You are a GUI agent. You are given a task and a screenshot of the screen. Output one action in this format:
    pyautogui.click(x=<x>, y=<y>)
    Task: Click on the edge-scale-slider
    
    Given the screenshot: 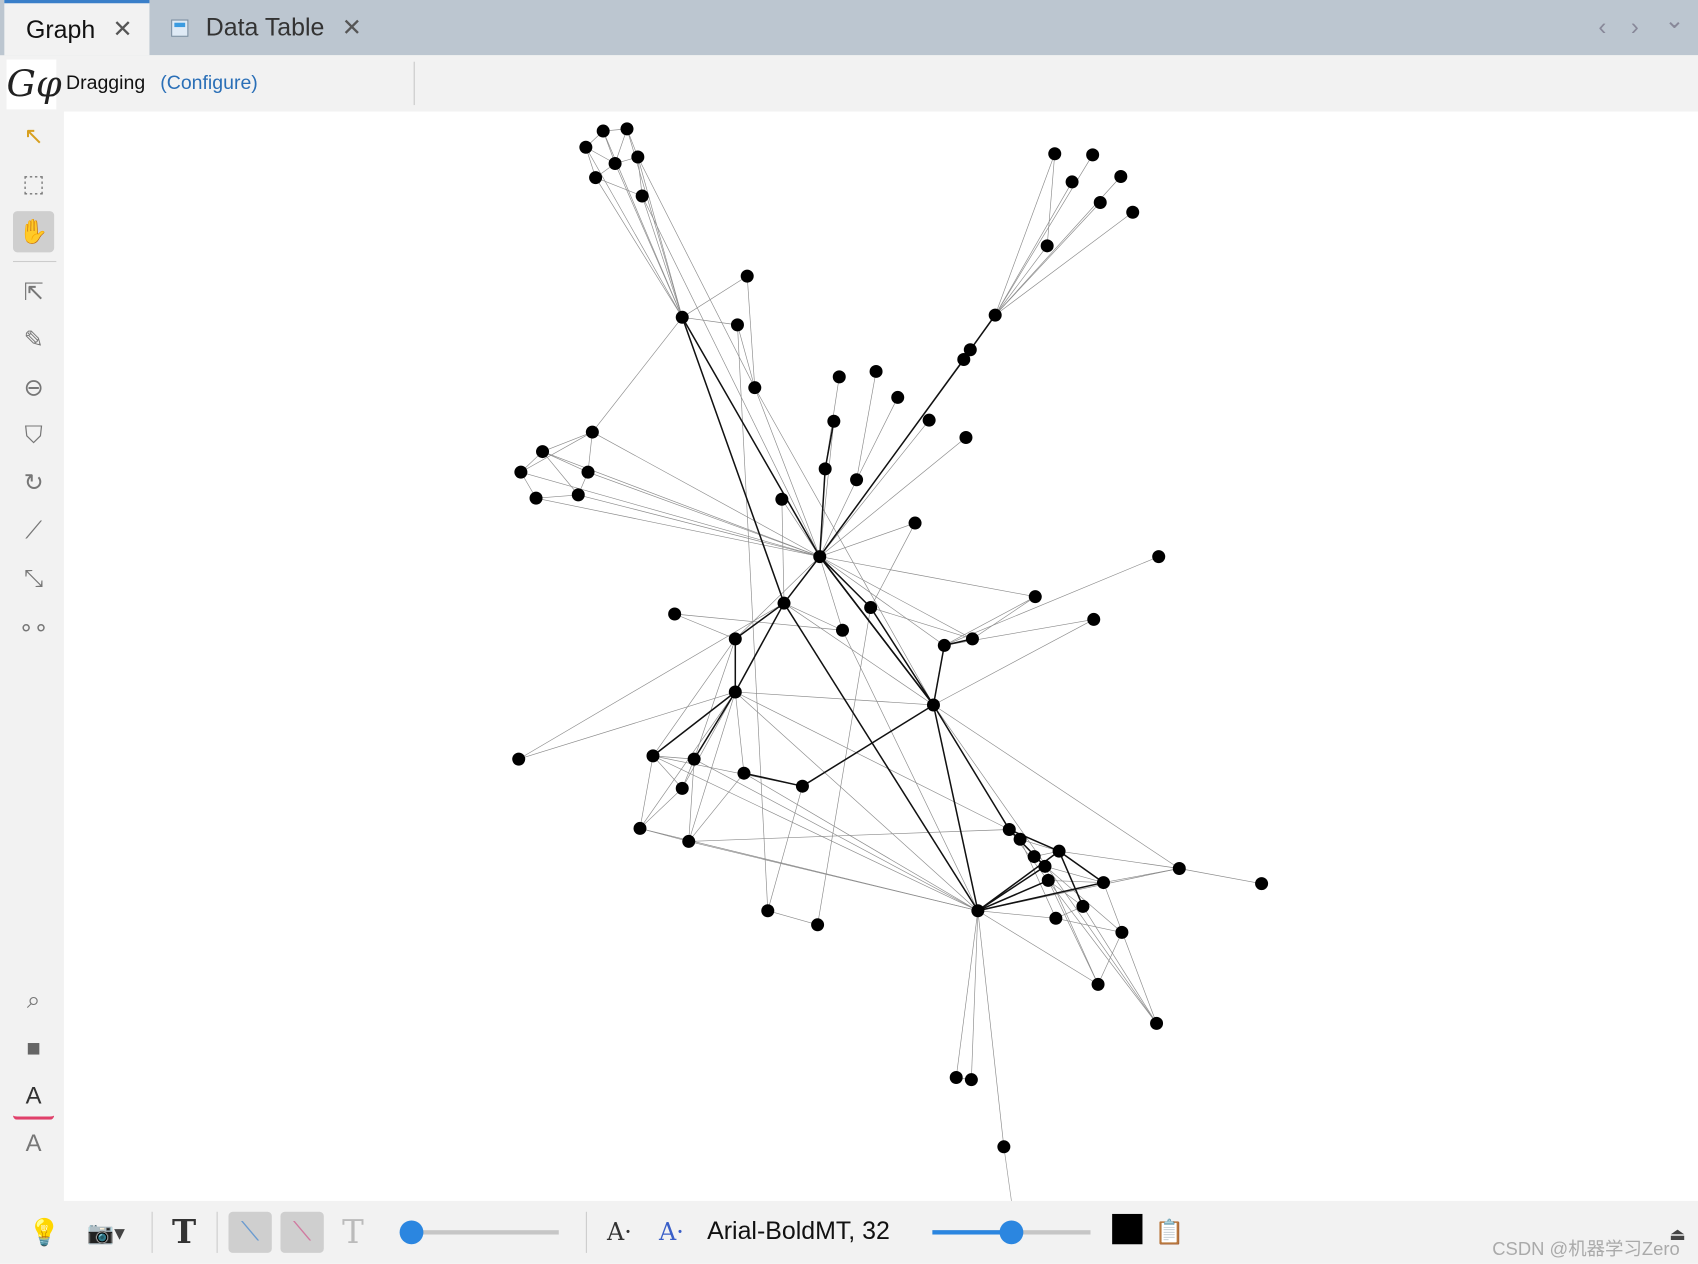 What is the action you would take?
    pyautogui.click(x=479, y=1232)
    